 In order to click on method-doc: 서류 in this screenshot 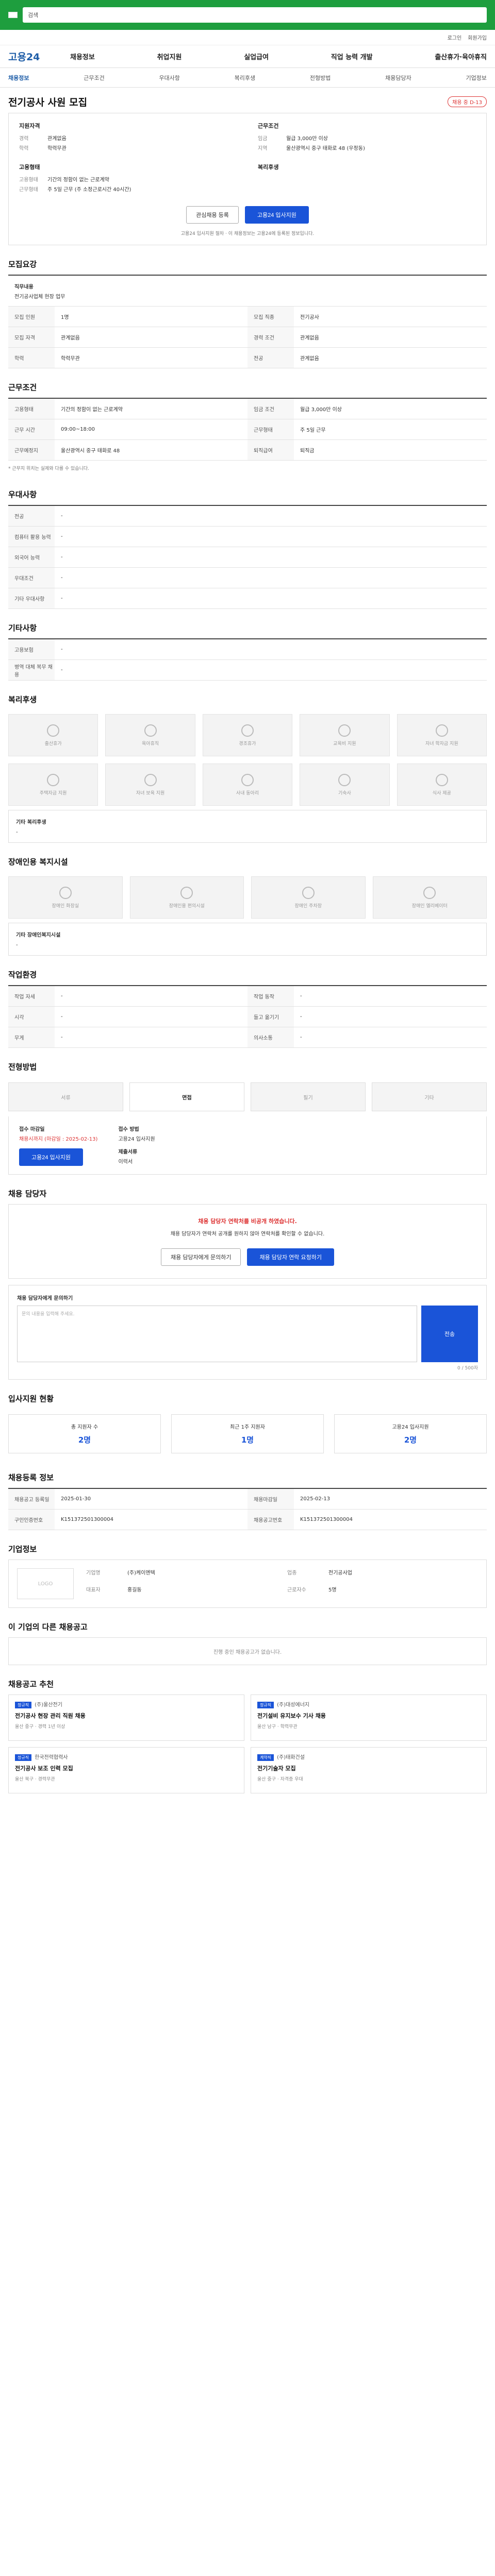, I will do `click(65, 1096)`.